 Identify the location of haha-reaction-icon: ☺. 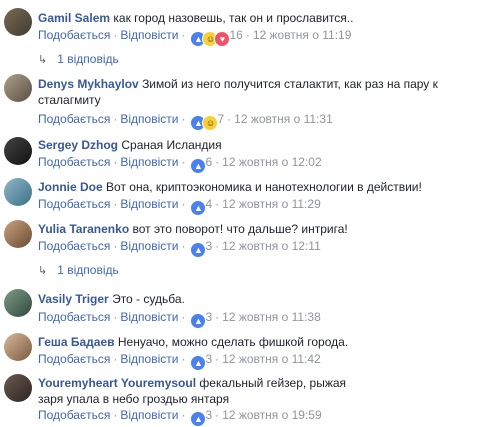
(210, 123).